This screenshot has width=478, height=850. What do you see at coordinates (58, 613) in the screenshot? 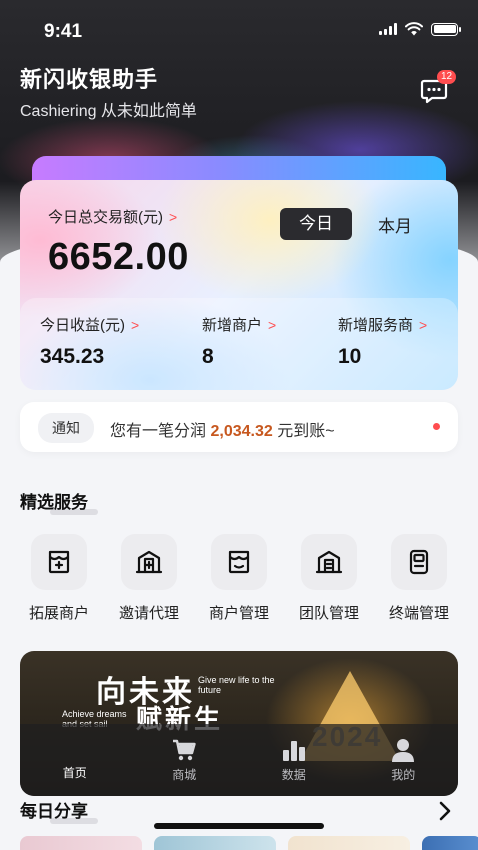
I see `service-label: 拓展商户` at bounding box center [58, 613].